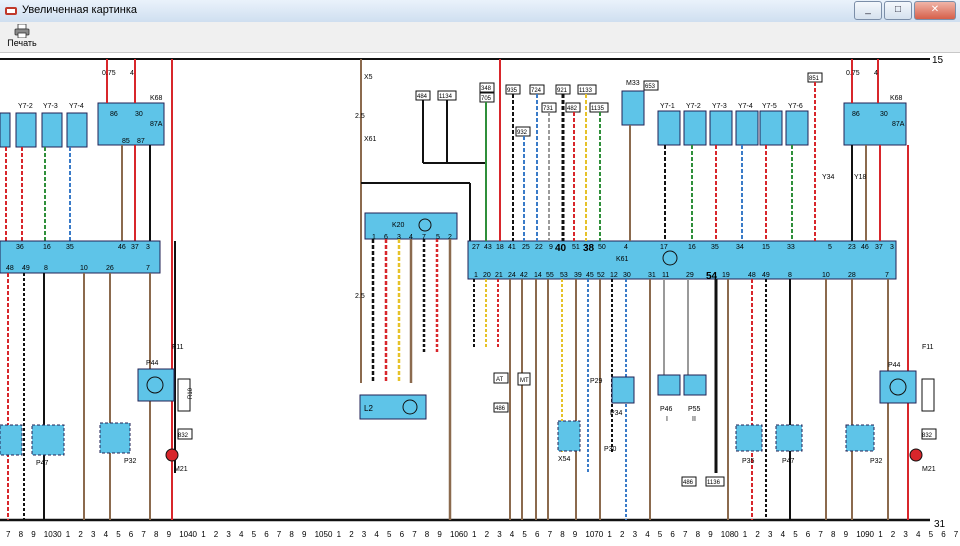  What do you see at coordinates (788, 461) in the screenshot?
I see `svg-text: P47` at bounding box center [788, 461].